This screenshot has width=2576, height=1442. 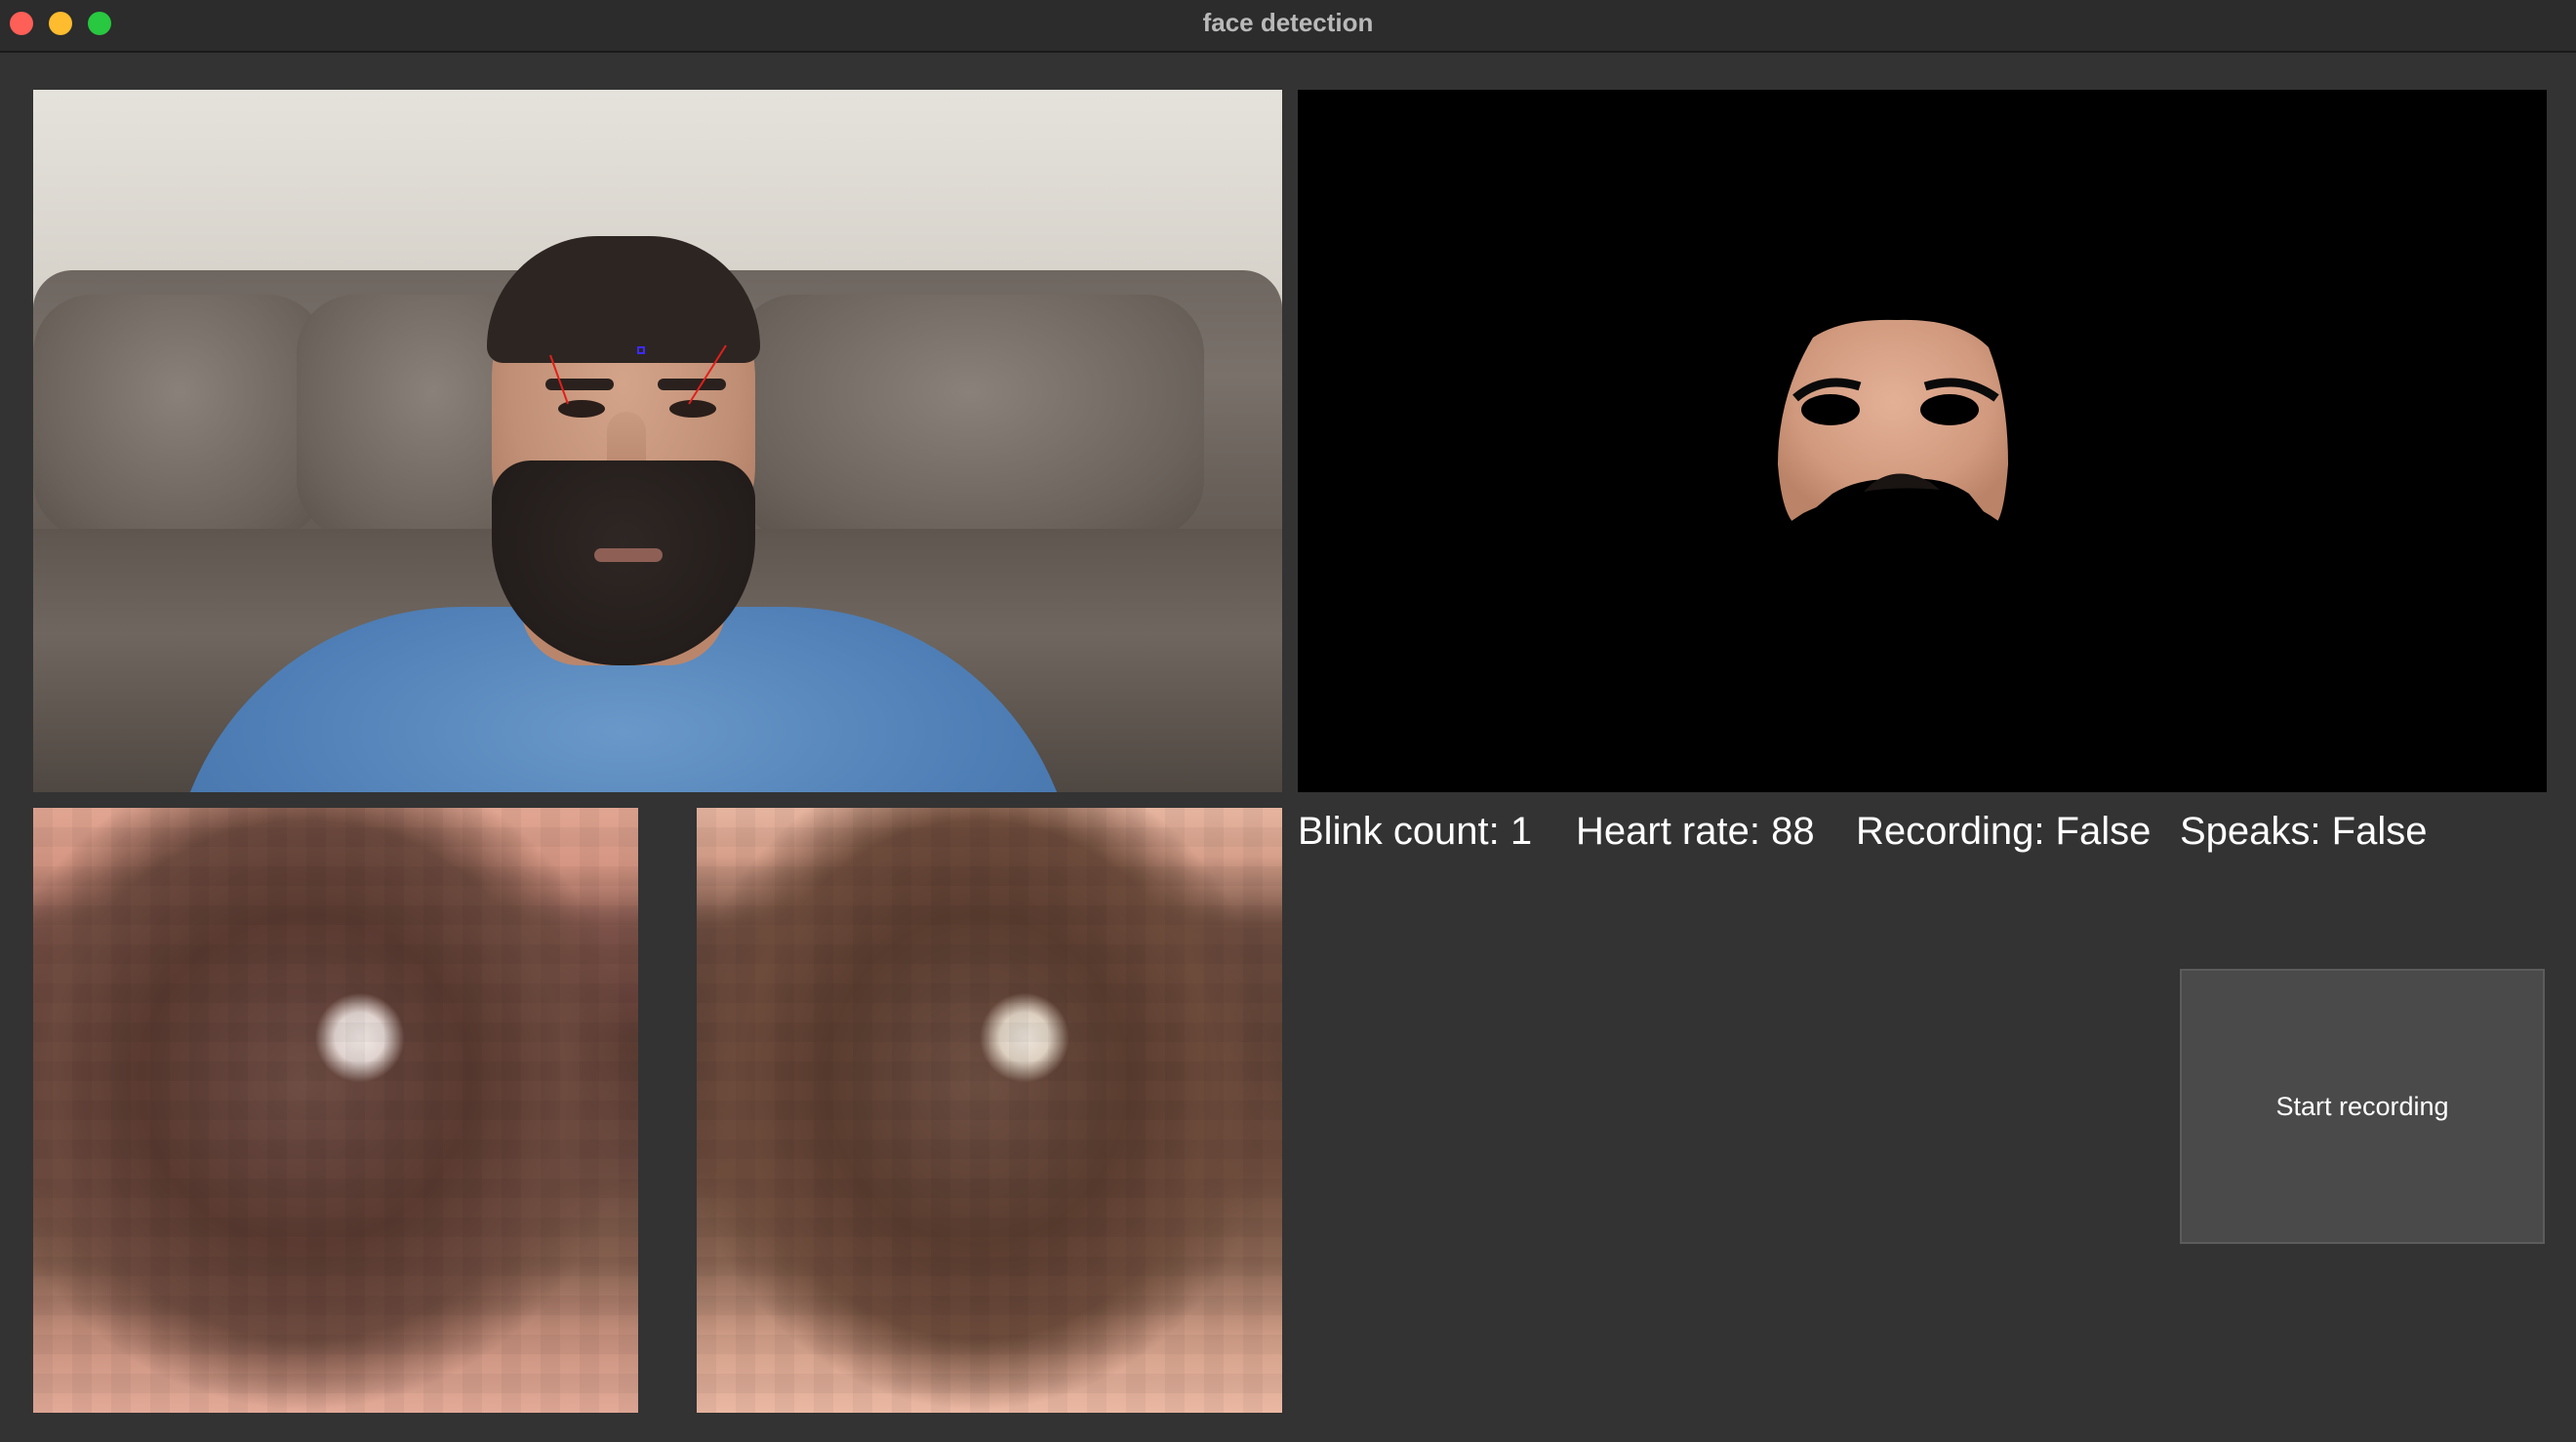 I want to click on heart-rate-label: Heart rate: 88, so click(x=1695, y=831).